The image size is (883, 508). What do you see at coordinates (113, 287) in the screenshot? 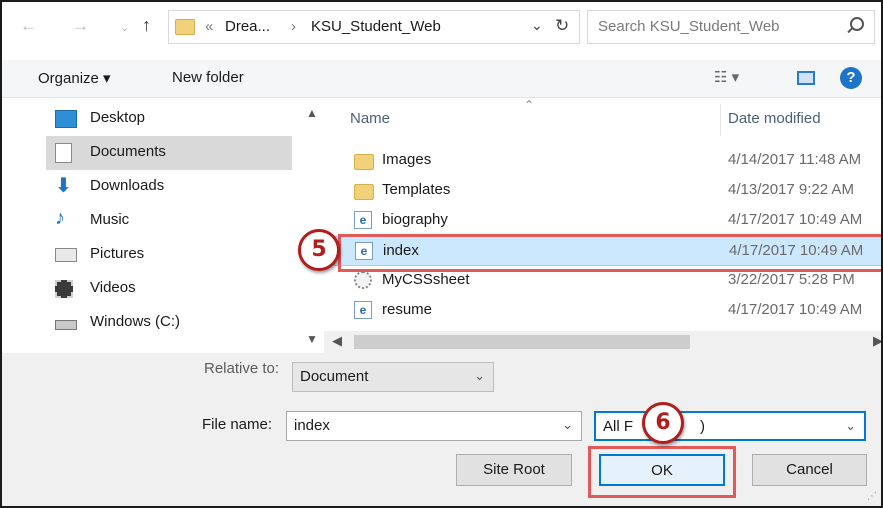
I see `nav-item-label: Videos` at bounding box center [113, 287].